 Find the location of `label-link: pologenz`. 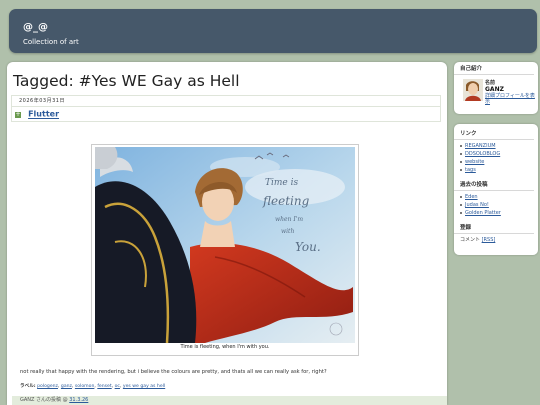

label-link: pologenz is located at coordinates (47, 386).